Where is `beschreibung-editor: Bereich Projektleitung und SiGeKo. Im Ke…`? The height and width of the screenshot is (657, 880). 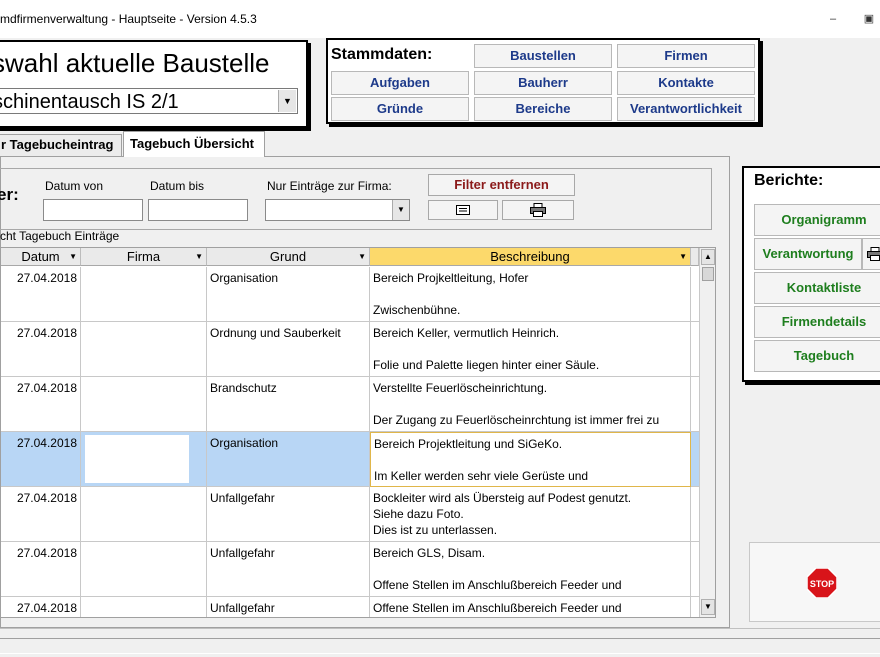
beschreibung-editor: Bereich Projektleitung und SiGeKo. Im Ke… is located at coordinates (530, 459).